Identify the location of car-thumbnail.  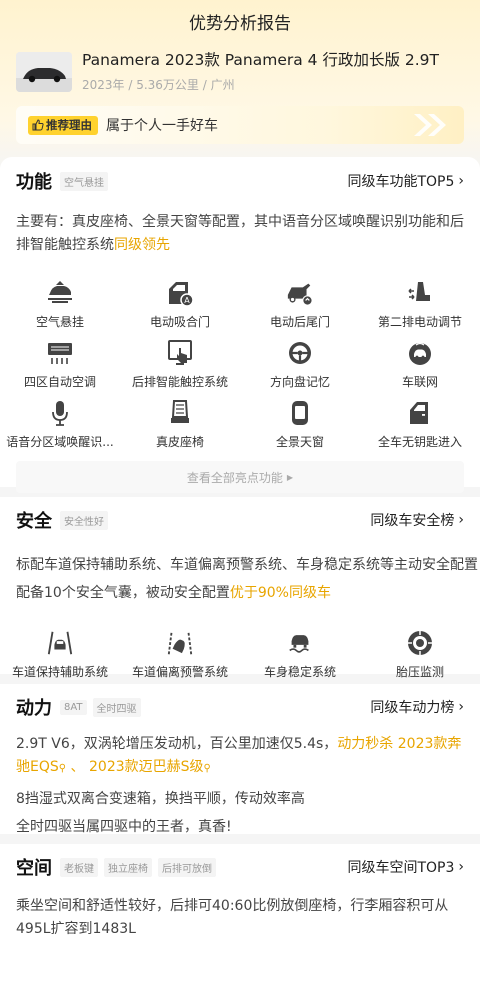
(44, 72).